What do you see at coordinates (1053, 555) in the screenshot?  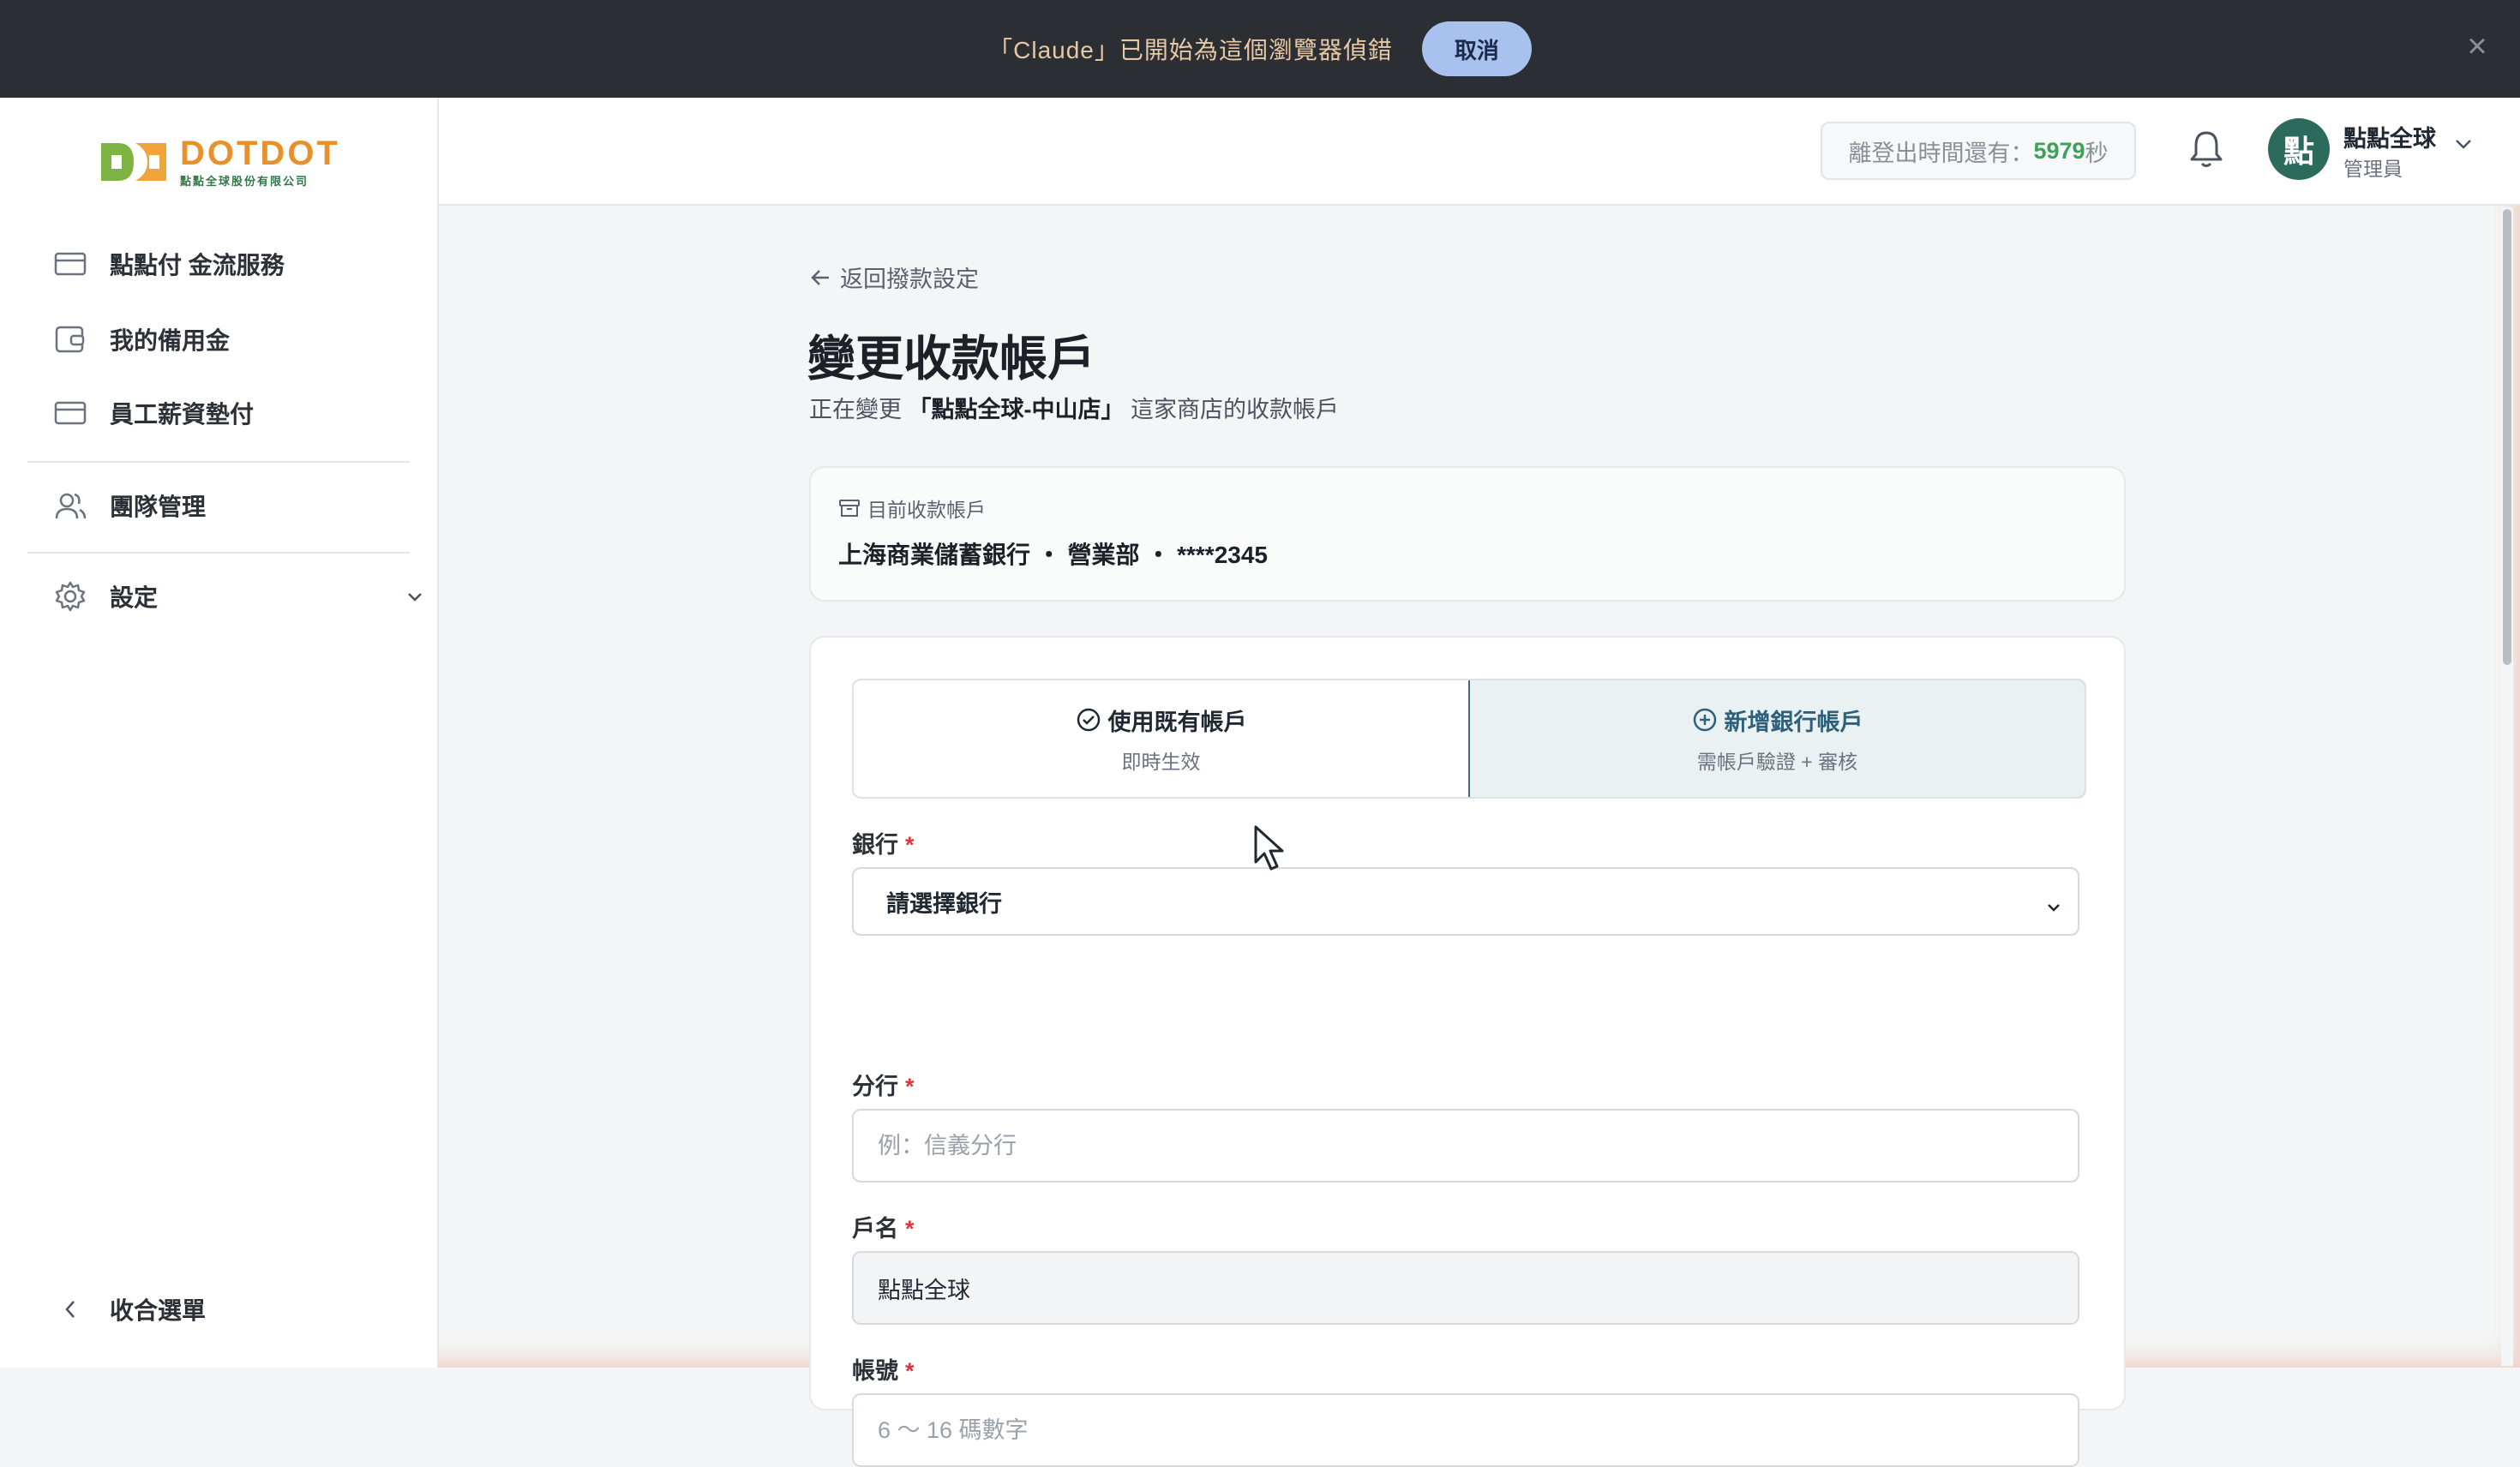 I see `current-account-value: 上海商業儲蓄銀行 ・ 營業部 ・ ****2345` at bounding box center [1053, 555].